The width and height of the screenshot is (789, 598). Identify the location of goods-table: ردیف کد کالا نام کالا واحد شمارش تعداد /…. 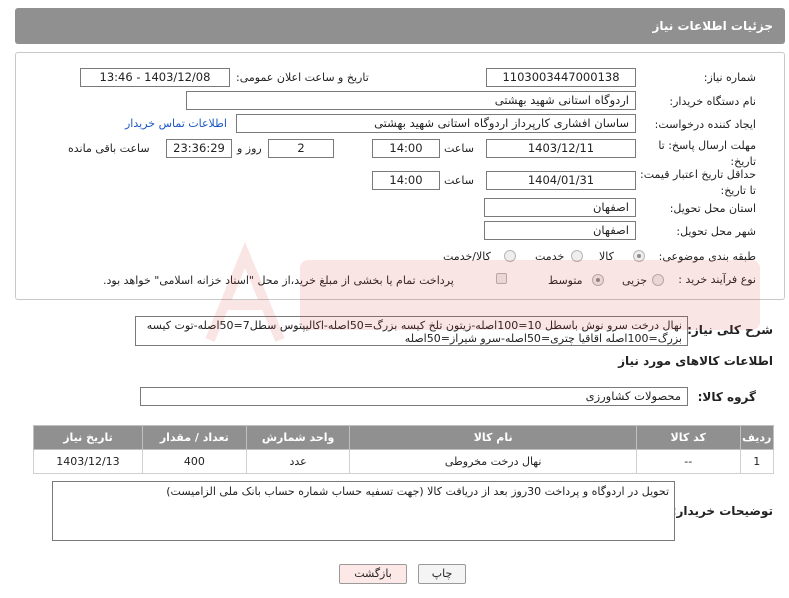
(404, 449).